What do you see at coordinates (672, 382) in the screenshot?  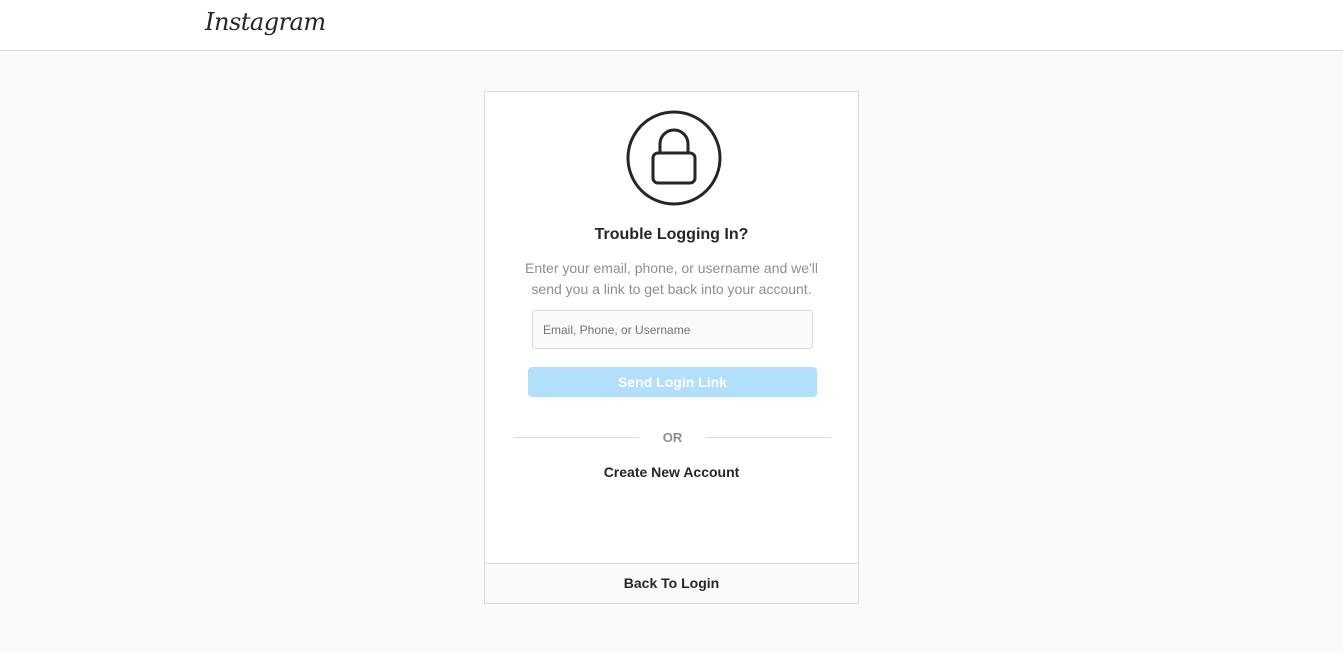 I see `send-login-link-button: Send Login Link` at bounding box center [672, 382].